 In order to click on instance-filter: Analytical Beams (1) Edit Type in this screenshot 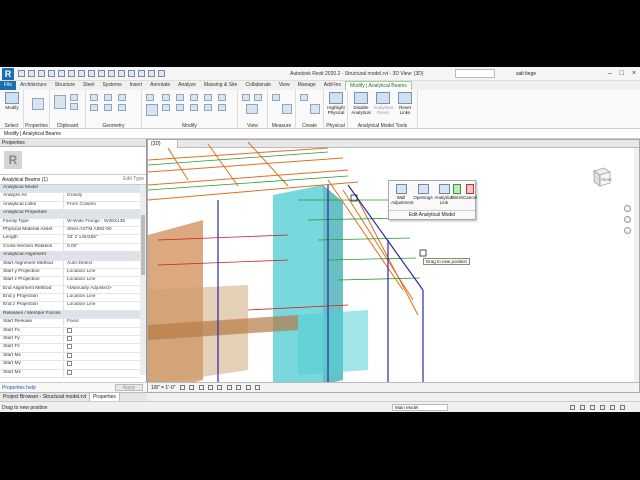, I will do `click(73, 180)`.